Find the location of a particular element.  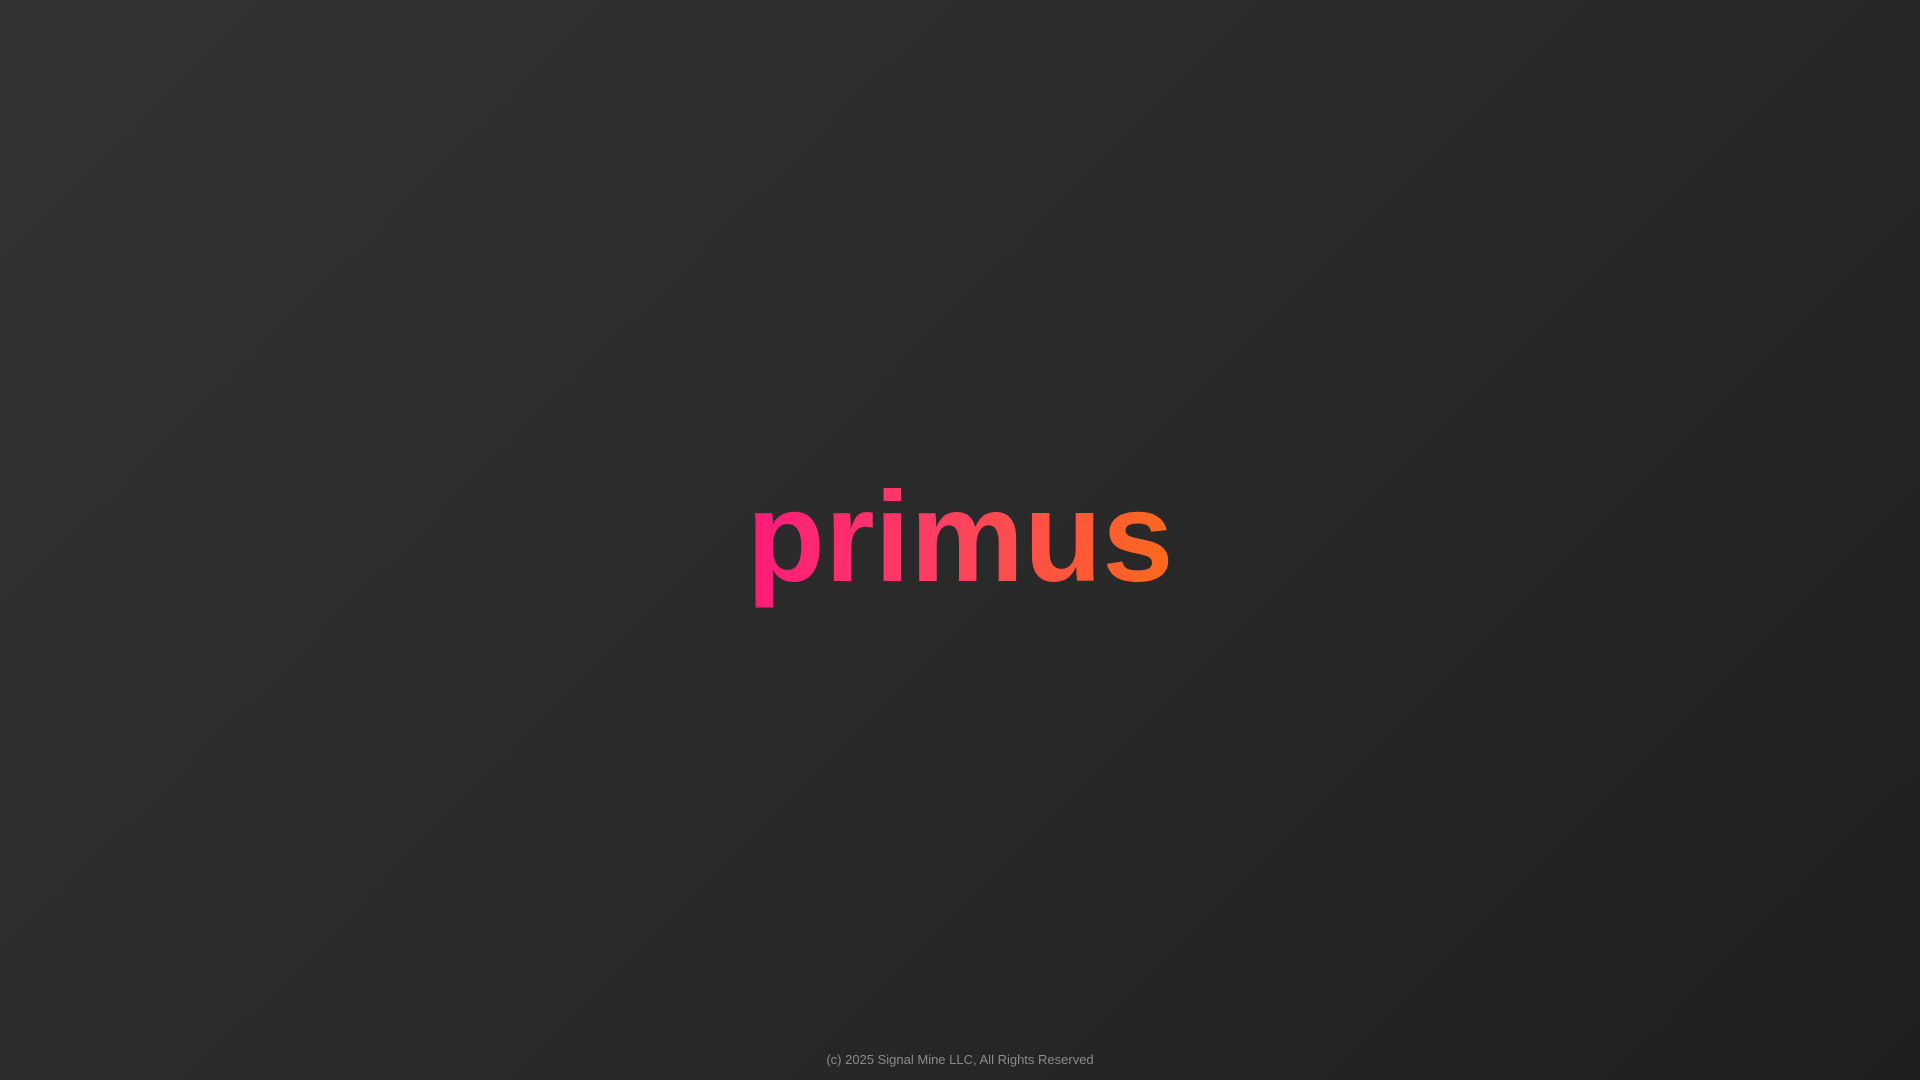

app-logo: primus is located at coordinates (960, 537).